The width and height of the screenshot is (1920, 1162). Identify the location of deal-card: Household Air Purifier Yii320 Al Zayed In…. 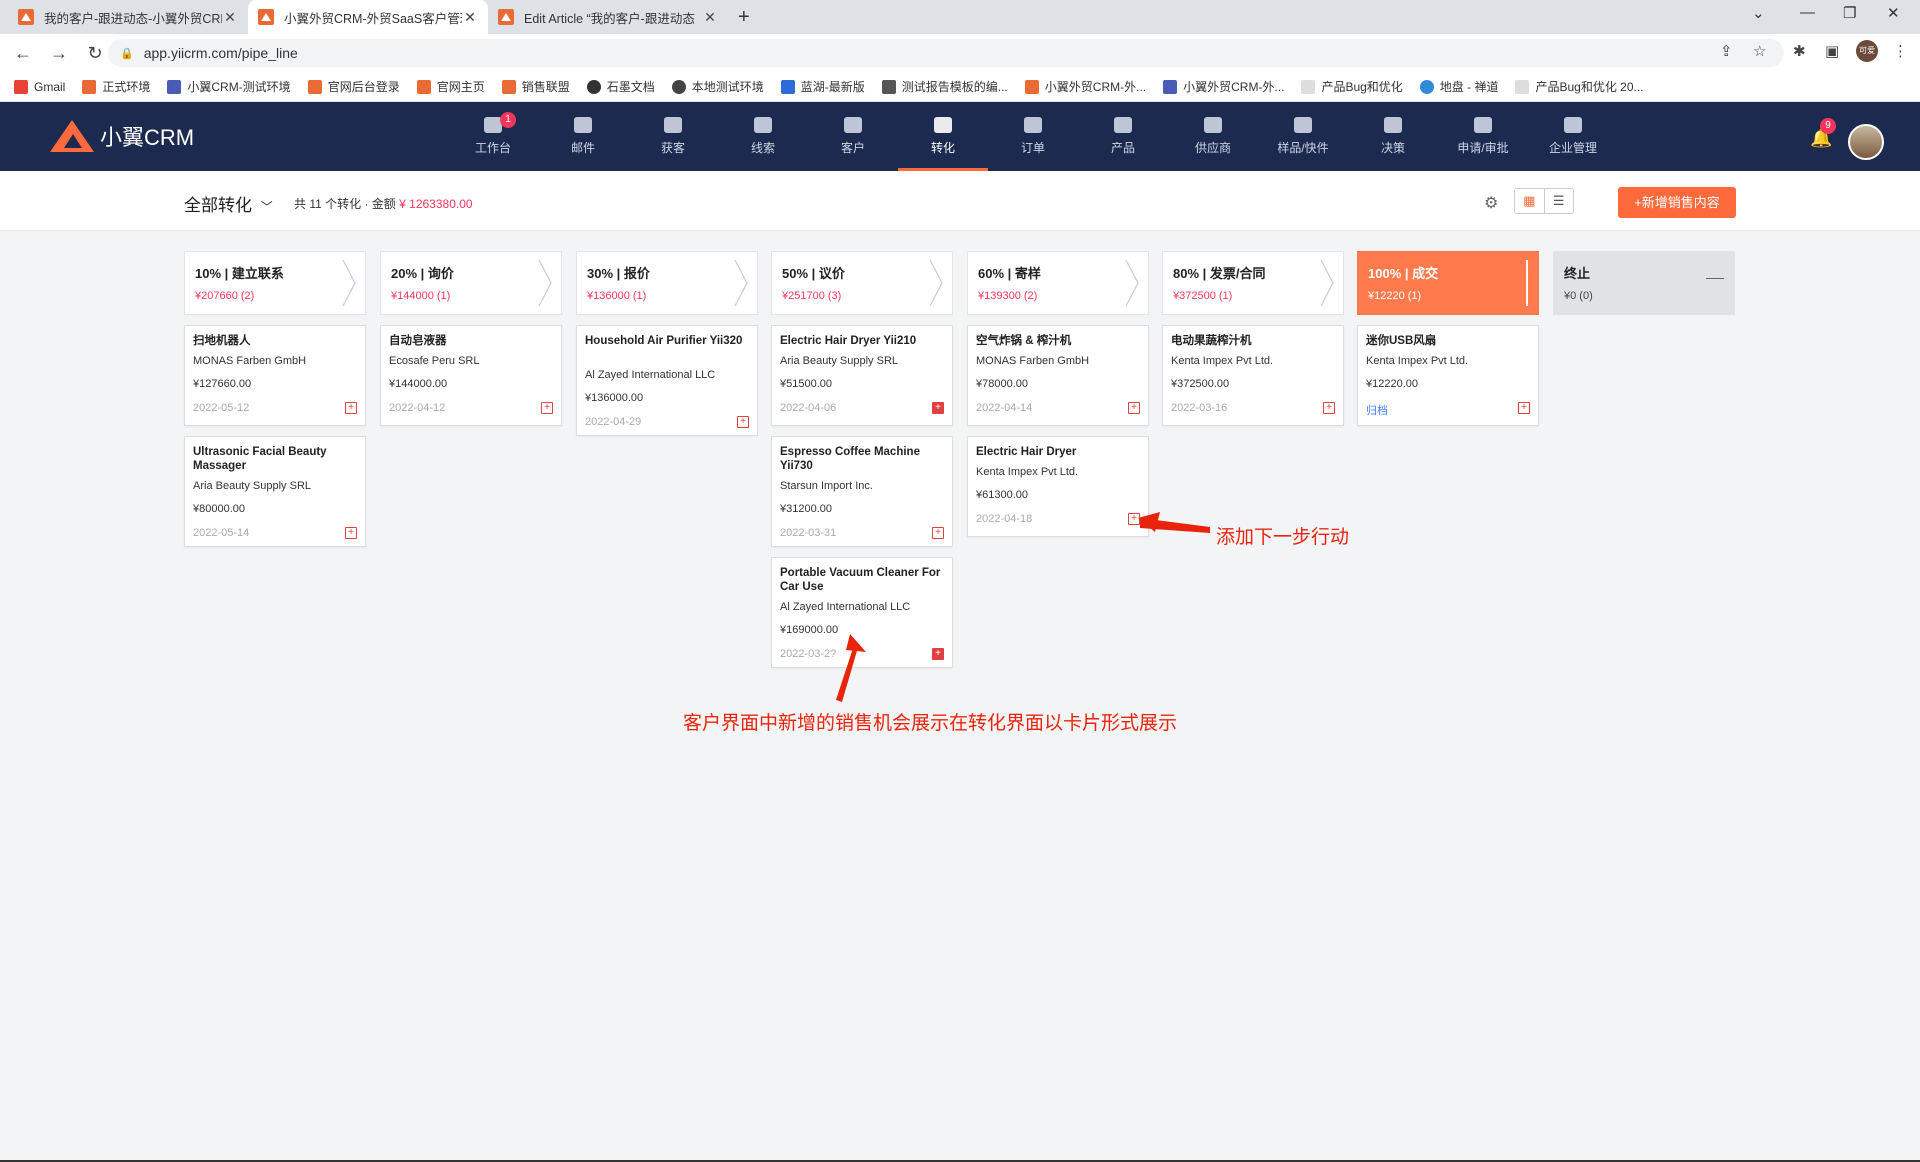
(667, 380).